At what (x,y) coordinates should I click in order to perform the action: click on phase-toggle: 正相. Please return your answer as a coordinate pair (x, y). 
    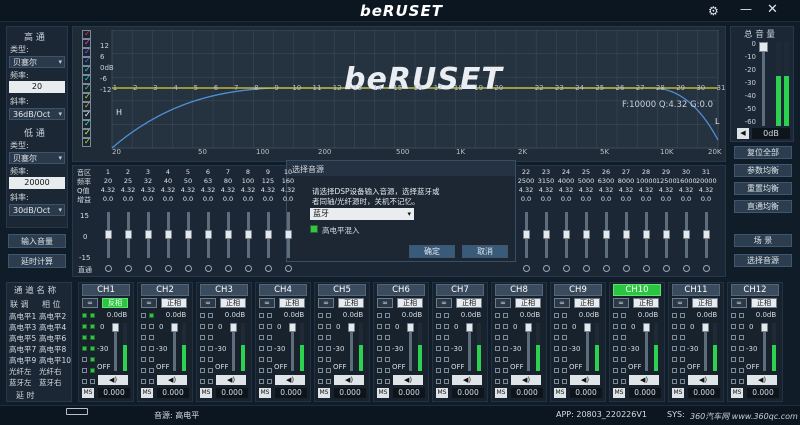
    Looking at the image, I should click on (587, 303).